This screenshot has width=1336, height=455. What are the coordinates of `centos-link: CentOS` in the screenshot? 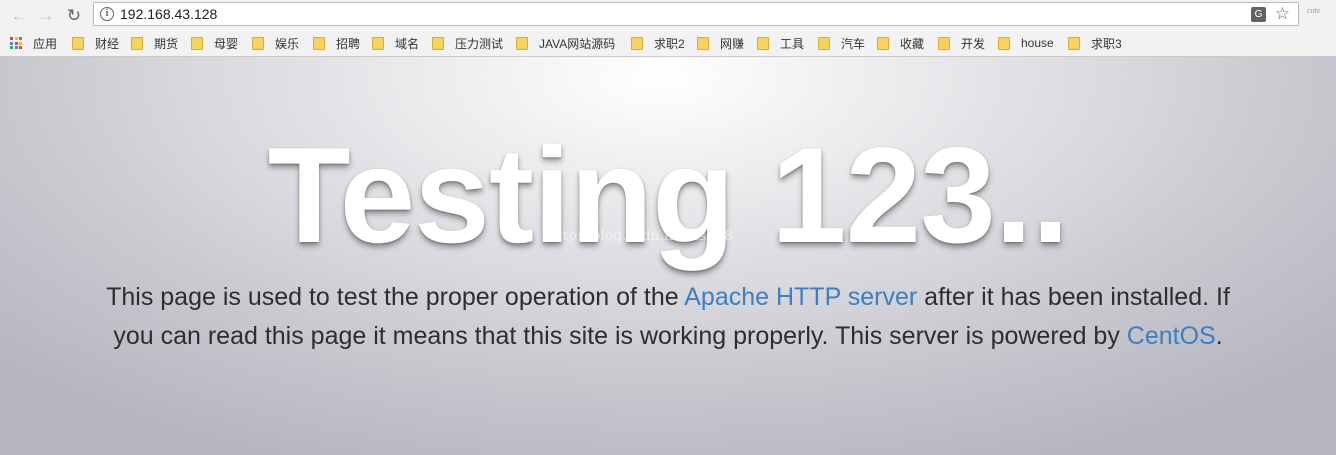 It's located at (1171, 336).